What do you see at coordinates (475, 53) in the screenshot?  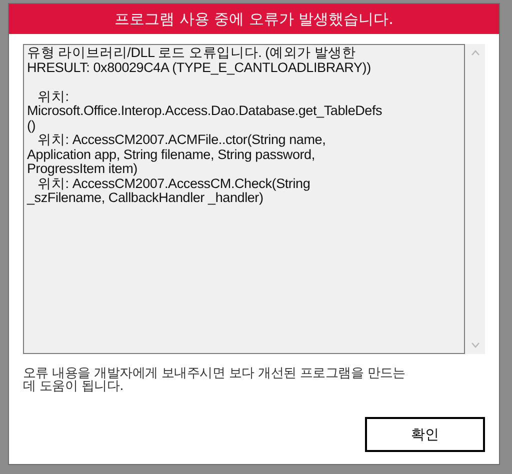 I see `scroll-up-icon` at bounding box center [475, 53].